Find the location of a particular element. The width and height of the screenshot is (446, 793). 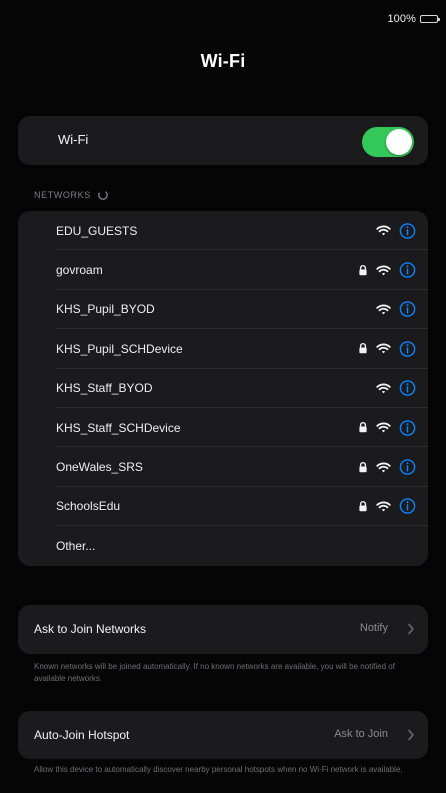

wifi-toggle-card: Wi-Fi is located at coordinates (223, 140).